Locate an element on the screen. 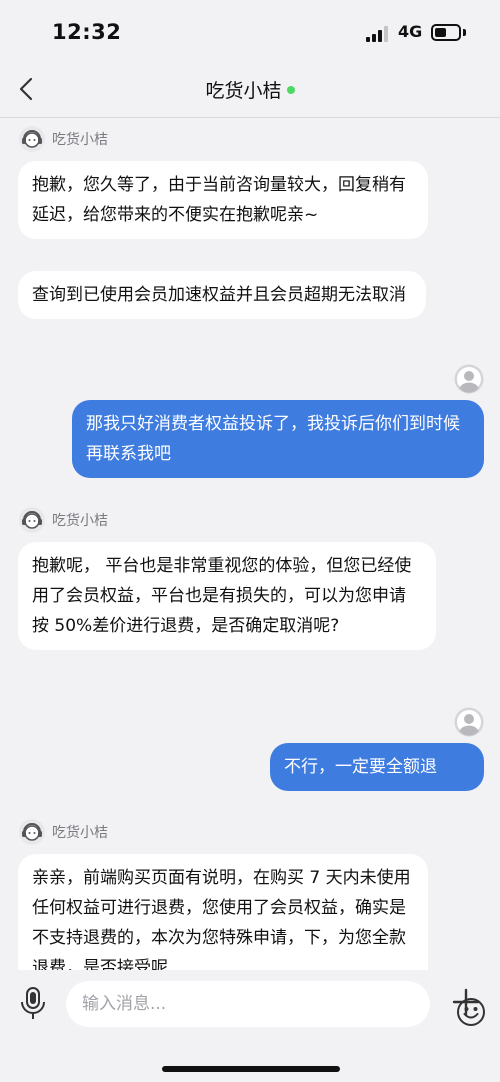 This screenshot has height=1082, width=500. network-type: 4G is located at coordinates (410, 31).